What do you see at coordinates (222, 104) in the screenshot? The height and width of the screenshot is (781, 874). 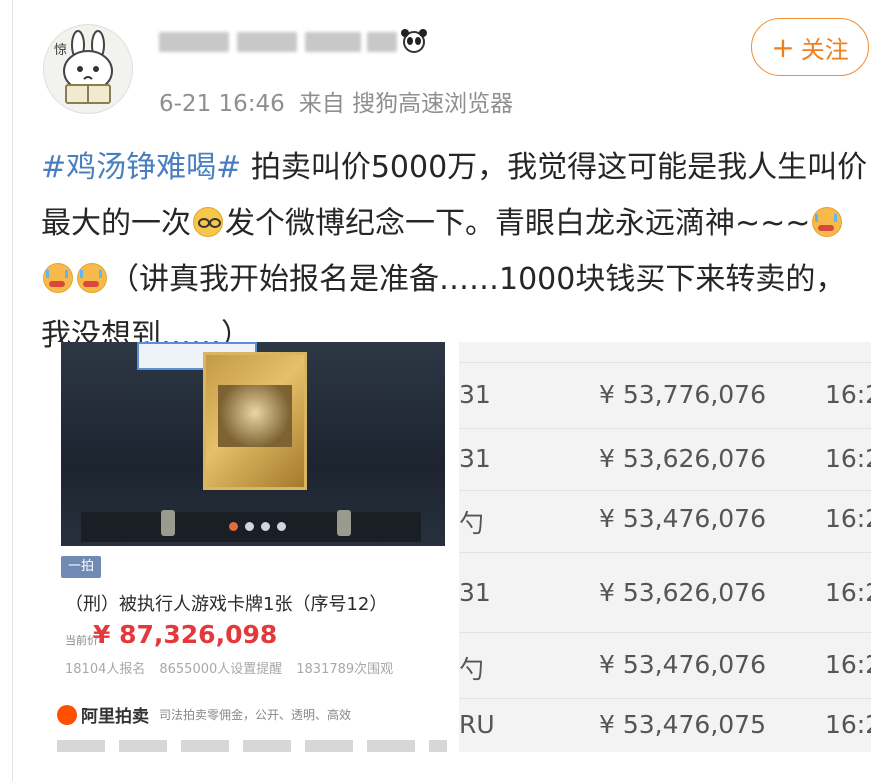 I see `post-timestamp: 6-21 16:46` at bounding box center [222, 104].